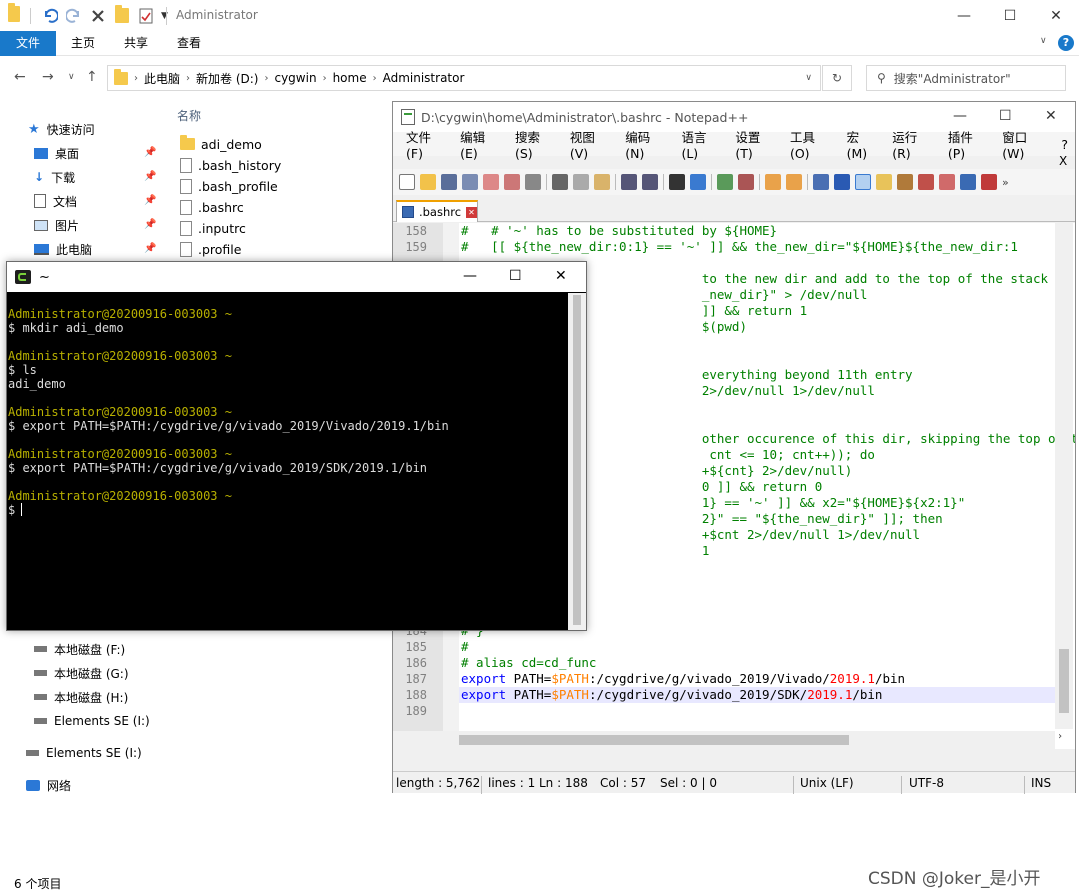  Describe the element at coordinates (1064, 144) in the screenshot. I see `menu-help: ?` at that location.